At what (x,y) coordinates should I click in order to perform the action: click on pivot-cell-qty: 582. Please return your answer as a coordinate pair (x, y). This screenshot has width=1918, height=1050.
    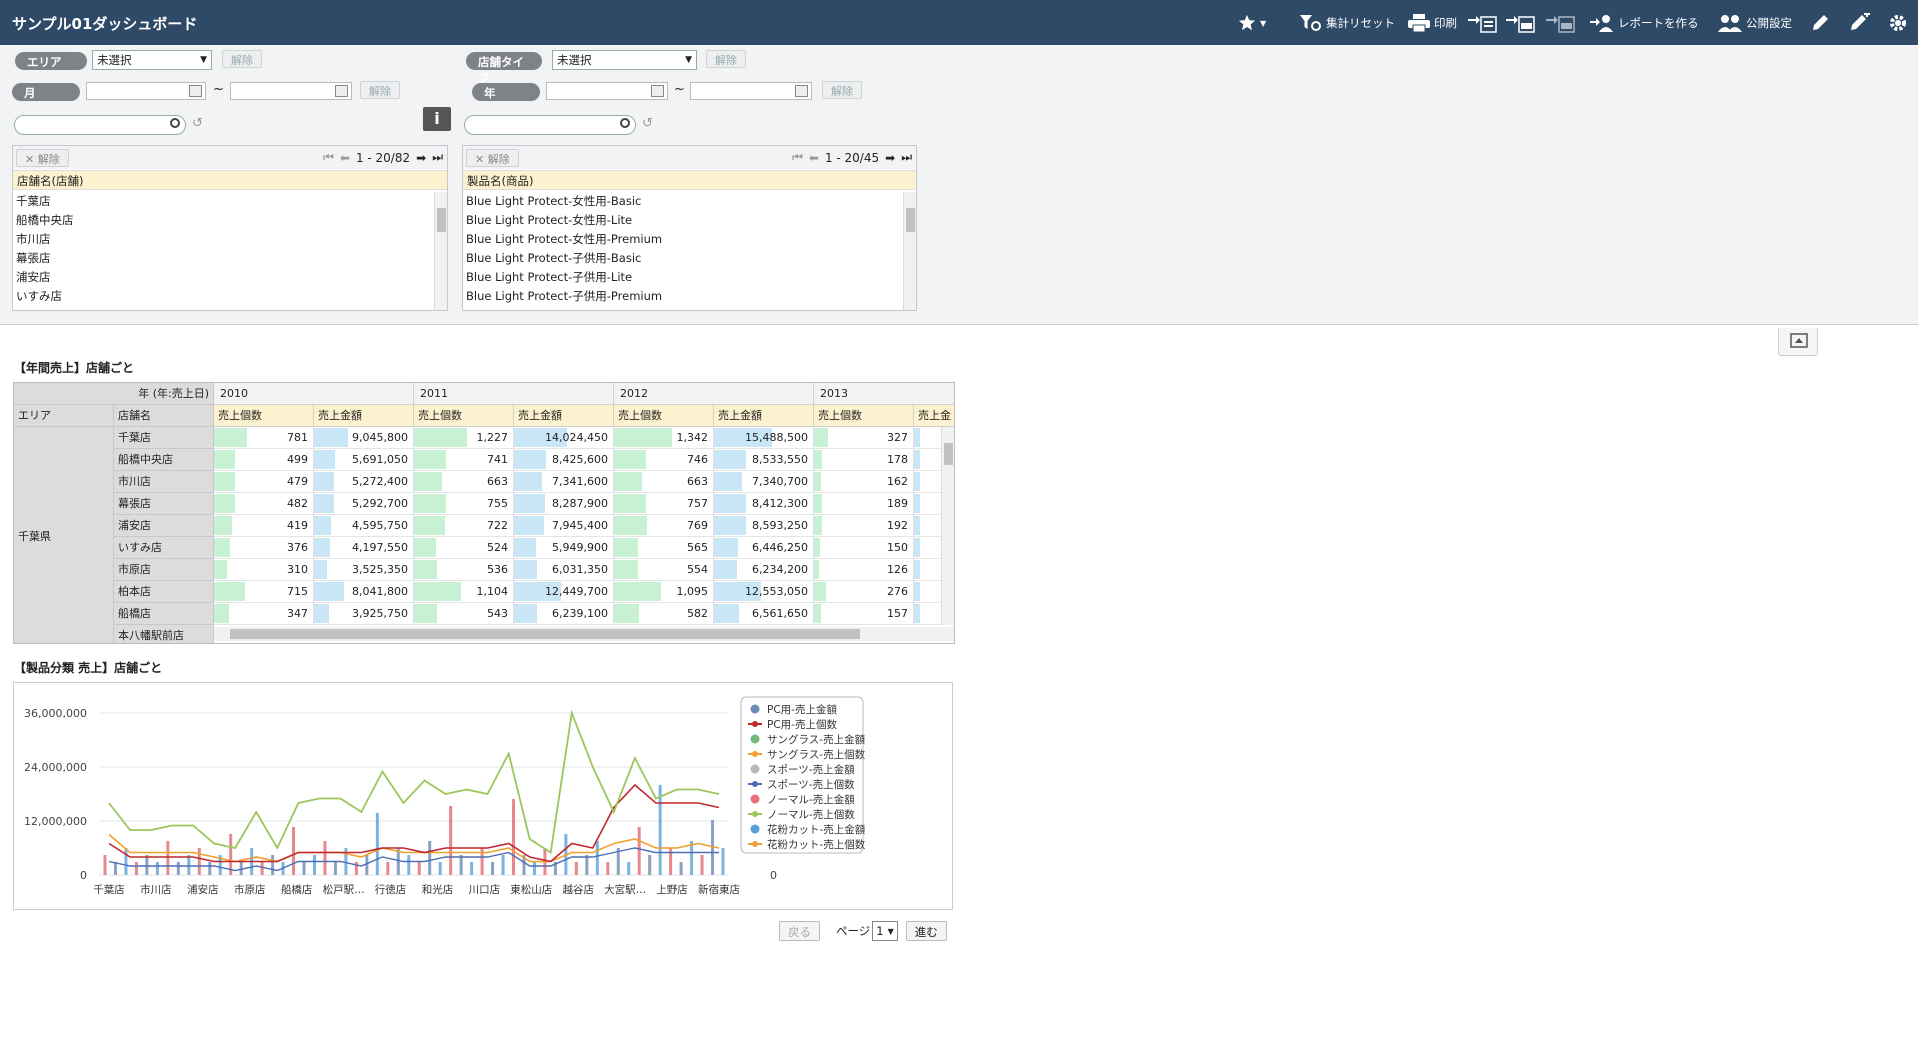
    Looking at the image, I should click on (664, 614).